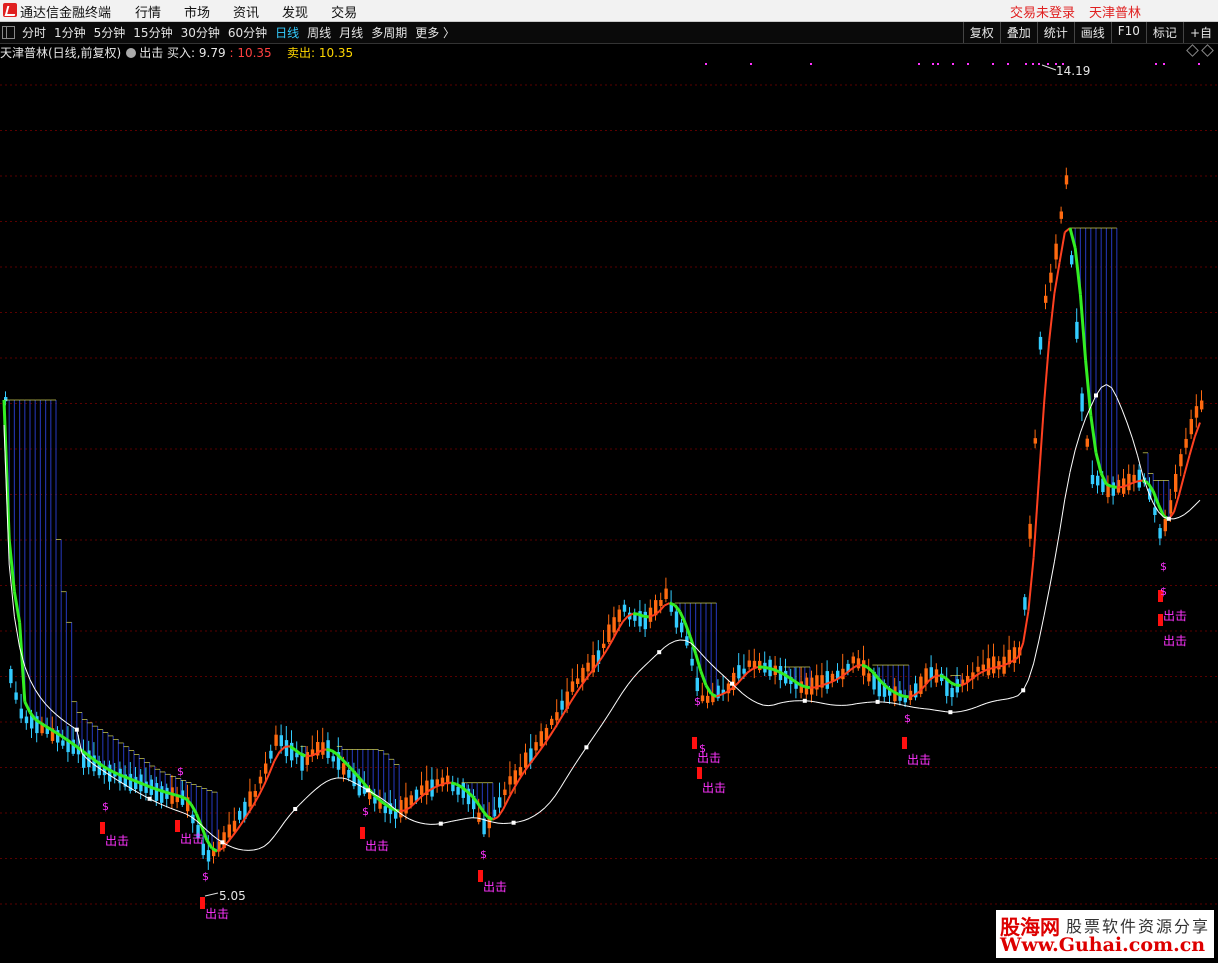 The height and width of the screenshot is (963, 1218). I want to click on menu-item-news: 资讯, so click(246, 11).